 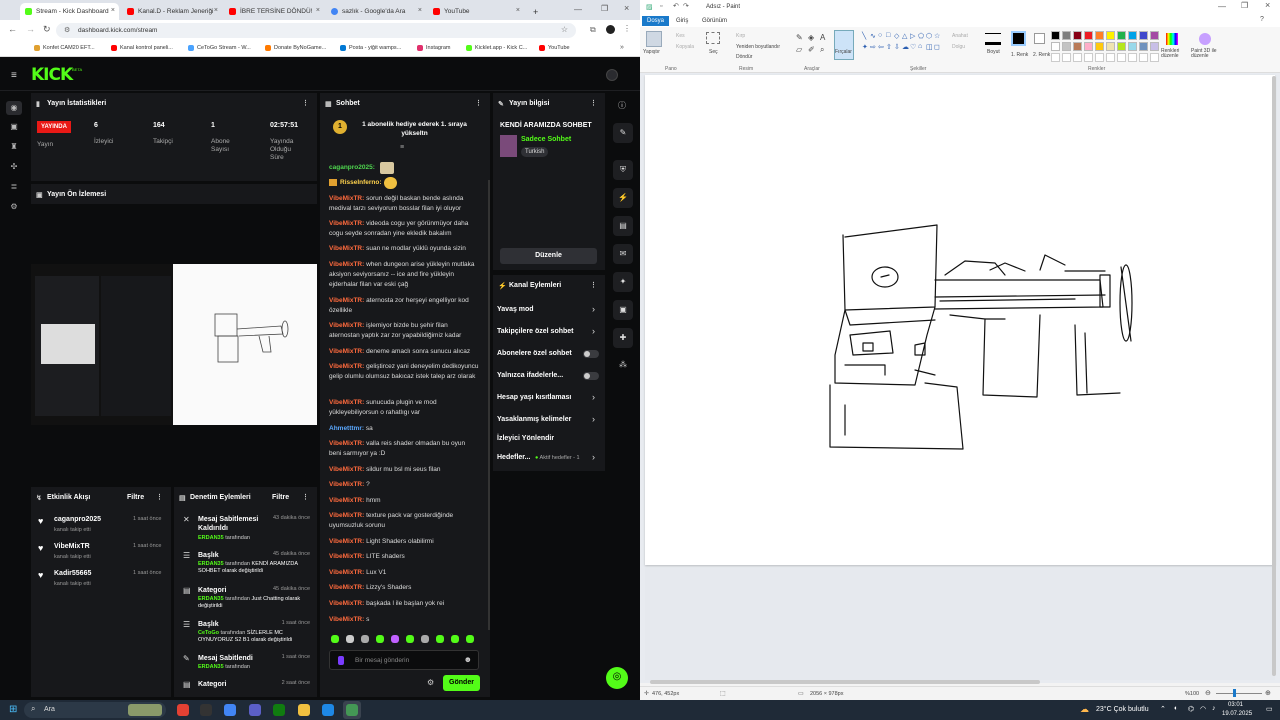 I want to click on support-chat-icon: ◎, so click(x=617, y=678).